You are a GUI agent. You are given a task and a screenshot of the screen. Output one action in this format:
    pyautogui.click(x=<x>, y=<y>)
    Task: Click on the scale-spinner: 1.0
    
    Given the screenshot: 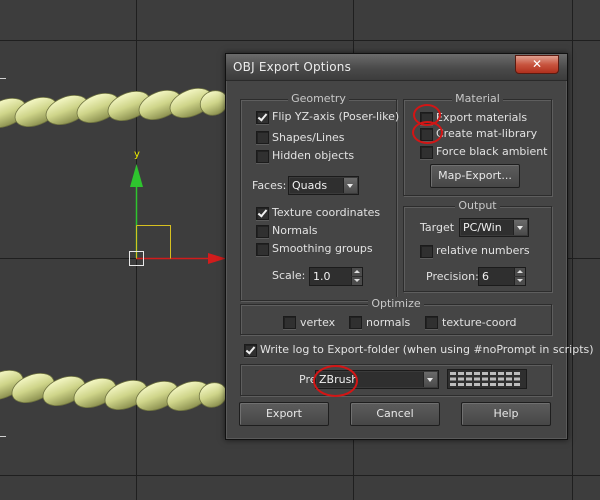 What is the action you would take?
    pyautogui.click(x=336, y=276)
    